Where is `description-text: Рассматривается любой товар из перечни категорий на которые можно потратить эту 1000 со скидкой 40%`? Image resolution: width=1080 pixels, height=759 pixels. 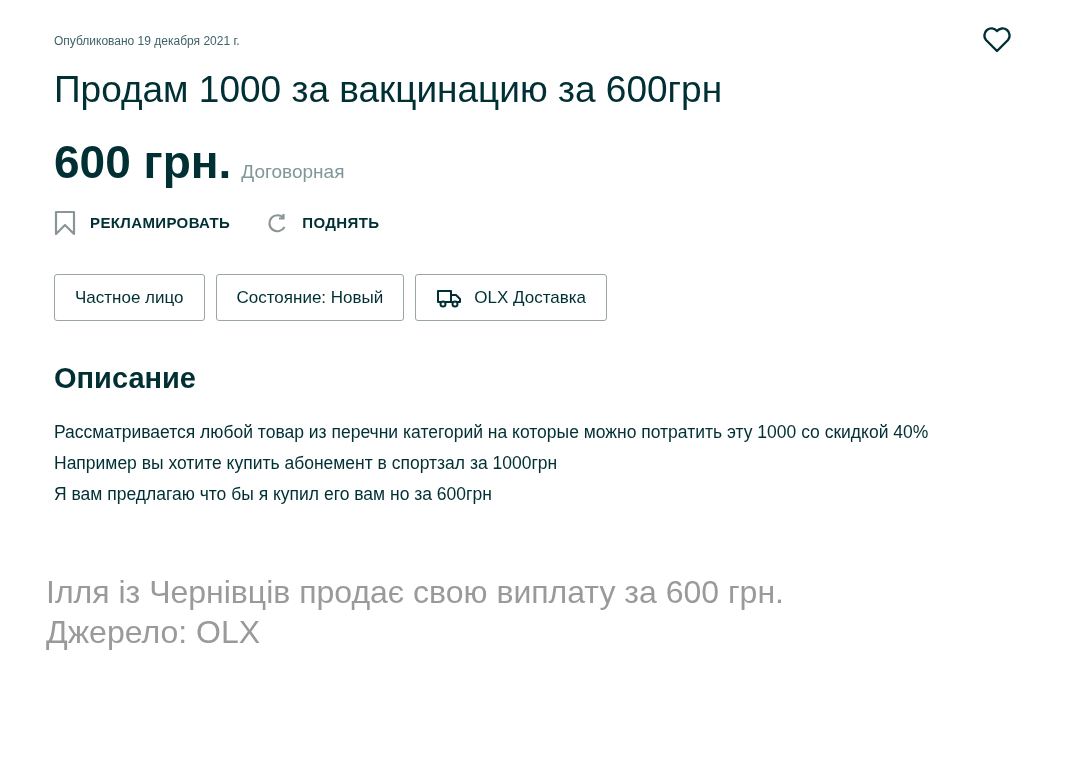
description-text: Рассматривается любой товар из перечни категорий на которые можно потратить эту 1000 со скидкой 40% is located at coordinates (492, 432).